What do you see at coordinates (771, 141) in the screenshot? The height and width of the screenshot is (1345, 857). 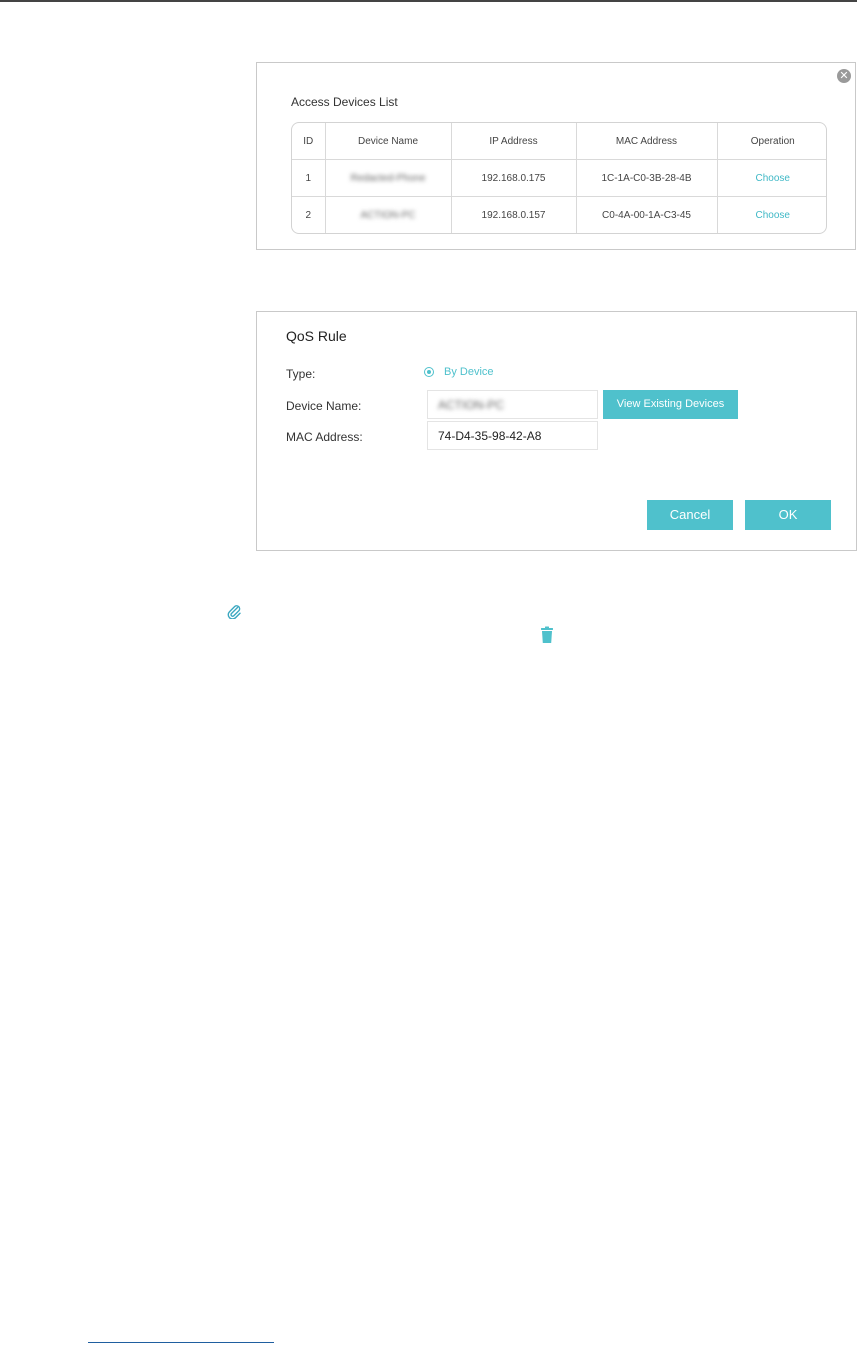 I see `column-header-operation: Operation` at bounding box center [771, 141].